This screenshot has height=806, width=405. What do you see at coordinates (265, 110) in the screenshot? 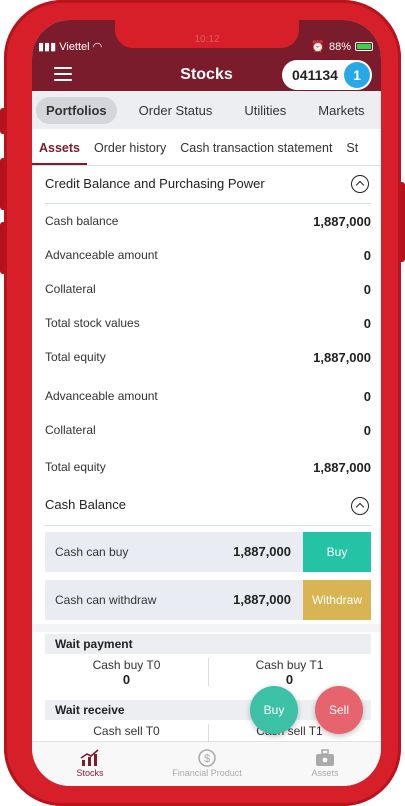
I see `tab-utilities: Utilities` at bounding box center [265, 110].